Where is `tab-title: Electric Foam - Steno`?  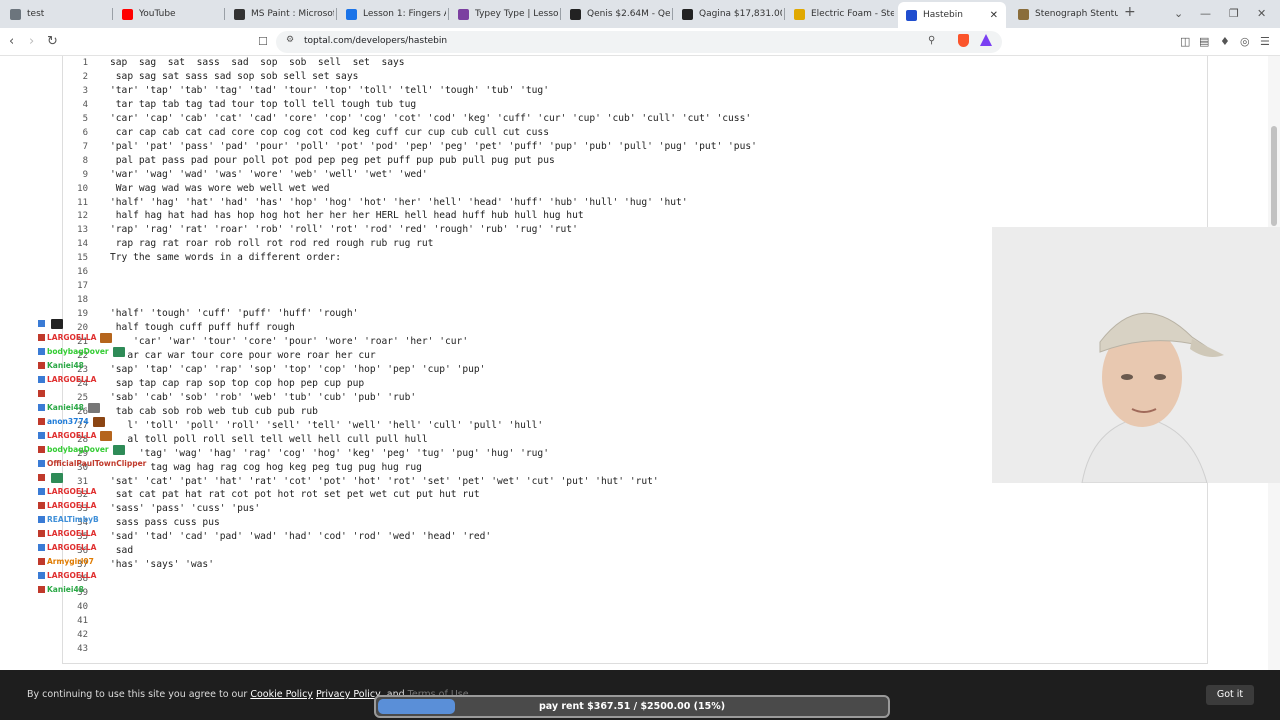 tab-title: Electric Foam - Steno is located at coordinates (852, 14).